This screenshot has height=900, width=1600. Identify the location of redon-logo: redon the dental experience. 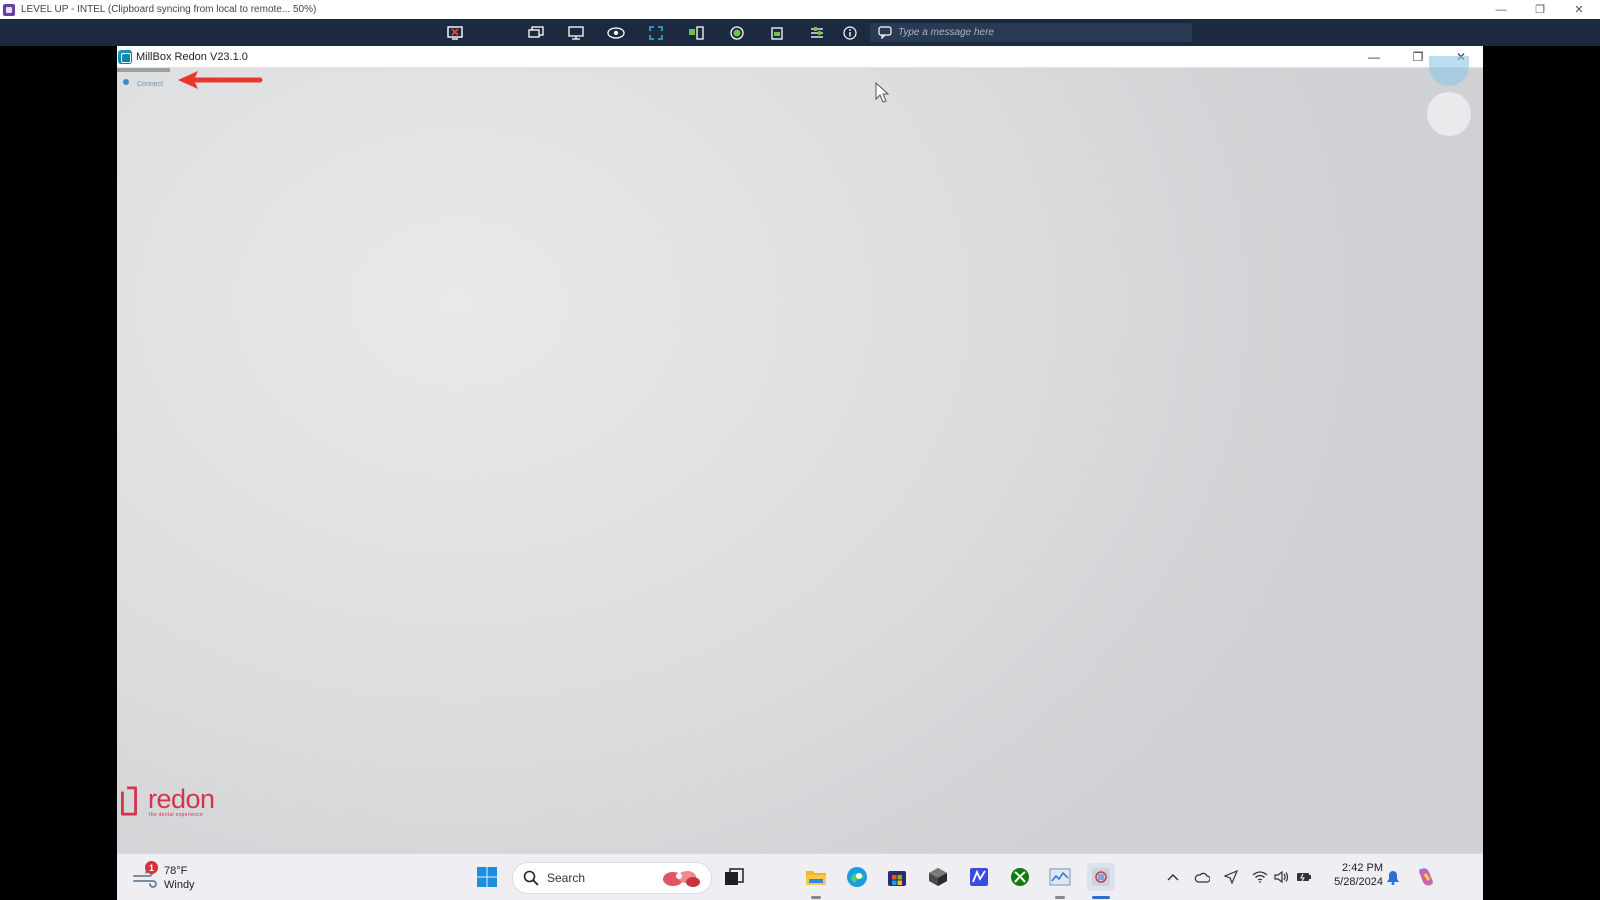
(167, 802).